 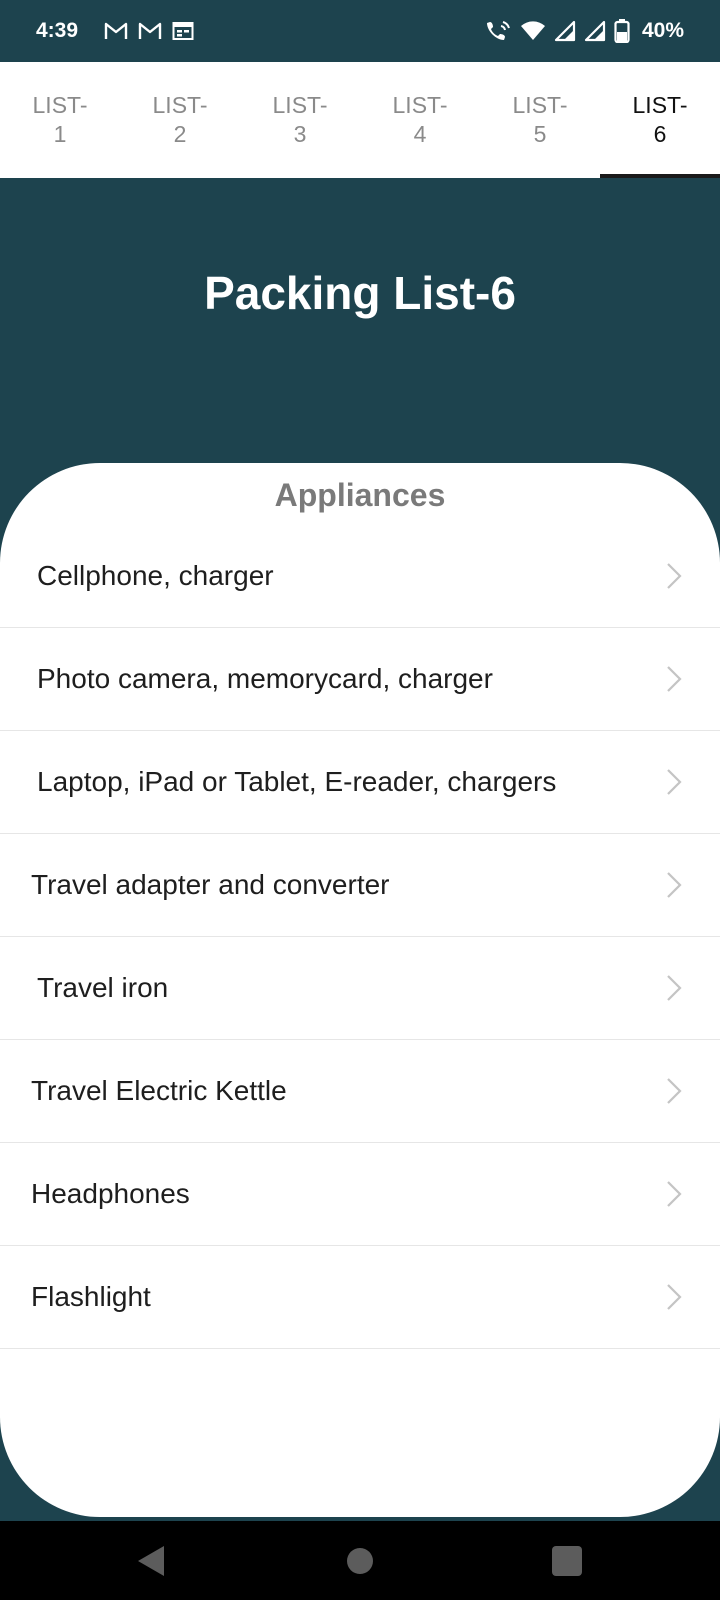 What do you see at coordinates (57, 30) in the screenshot?
I see `status-time: 4:39` at bounding box center [57, 30].